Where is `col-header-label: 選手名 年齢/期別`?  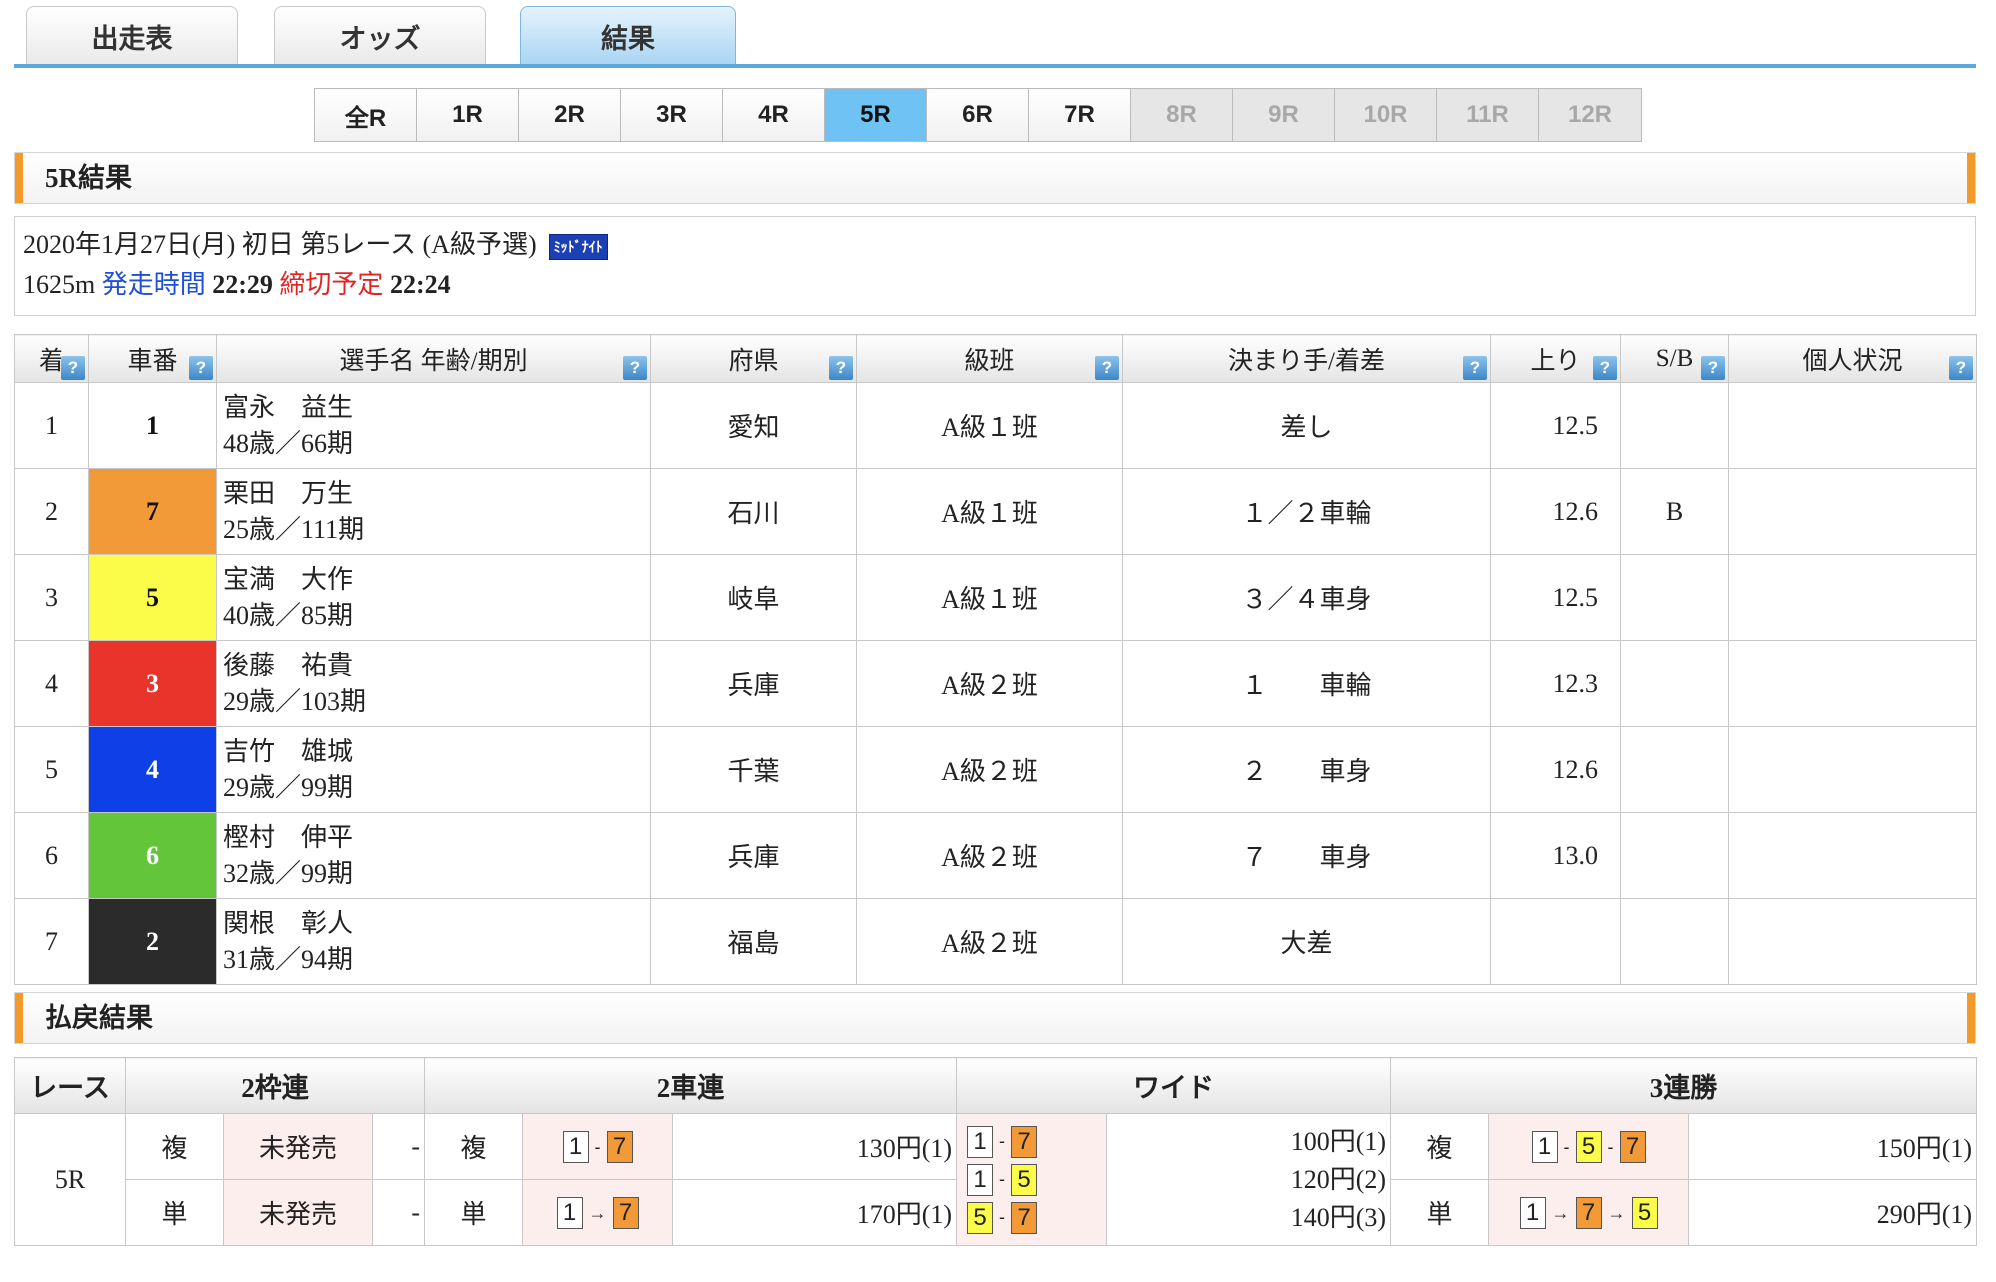 col-header-label: 選手名 年齢/期別 is located at coordinates (433, 361).